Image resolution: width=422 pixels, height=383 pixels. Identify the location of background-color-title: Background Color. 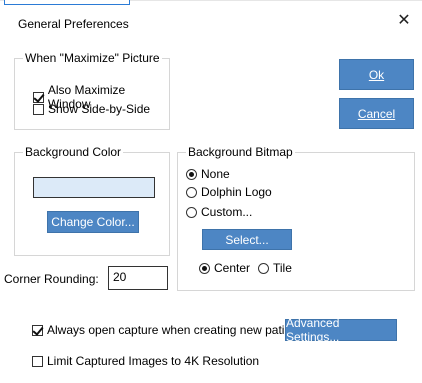
(73, 152).